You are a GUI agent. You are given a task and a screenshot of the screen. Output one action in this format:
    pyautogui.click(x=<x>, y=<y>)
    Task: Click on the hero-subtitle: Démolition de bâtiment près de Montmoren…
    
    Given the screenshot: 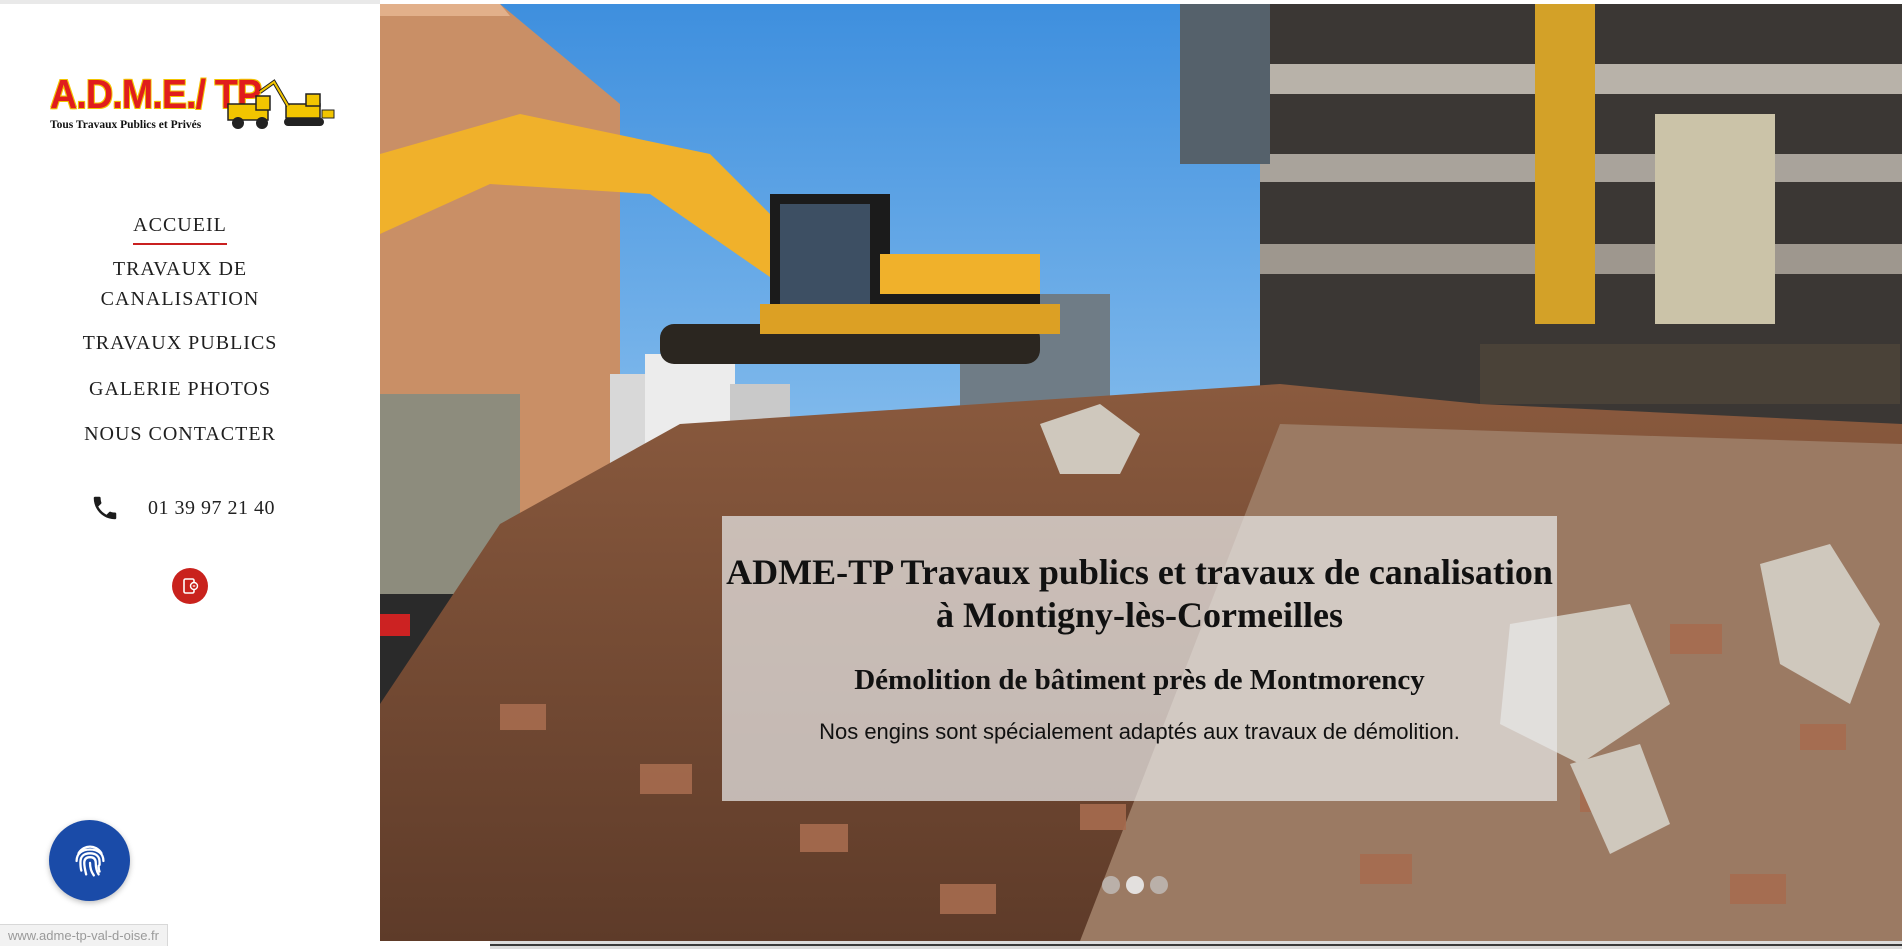 What is the action you would take?
    pyautogui.click(x=1139, y=680)
    